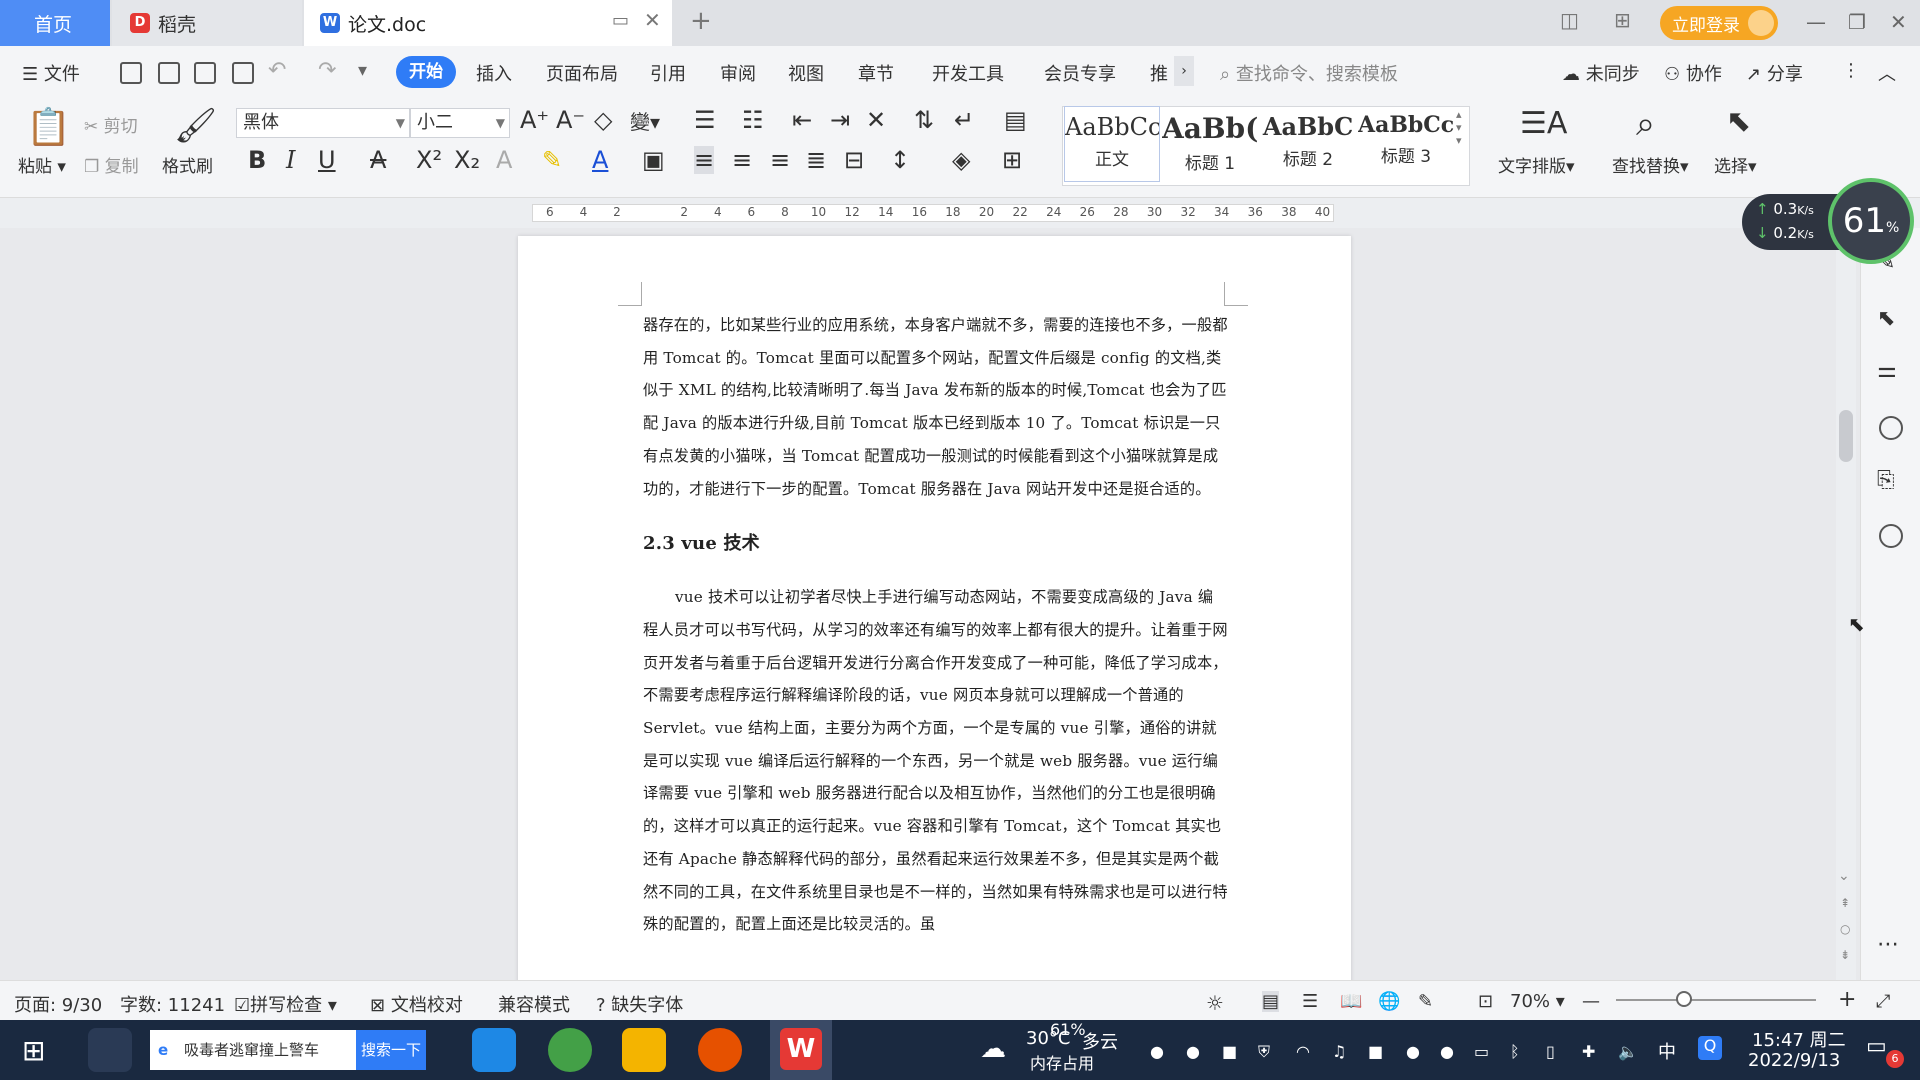 This screenshot has width=1920, height=1080. What do you see at coordinates (1425, 1001) in the screenshot?
I see `write-view-icon: ✎` at bounding box center [1425, 1001].